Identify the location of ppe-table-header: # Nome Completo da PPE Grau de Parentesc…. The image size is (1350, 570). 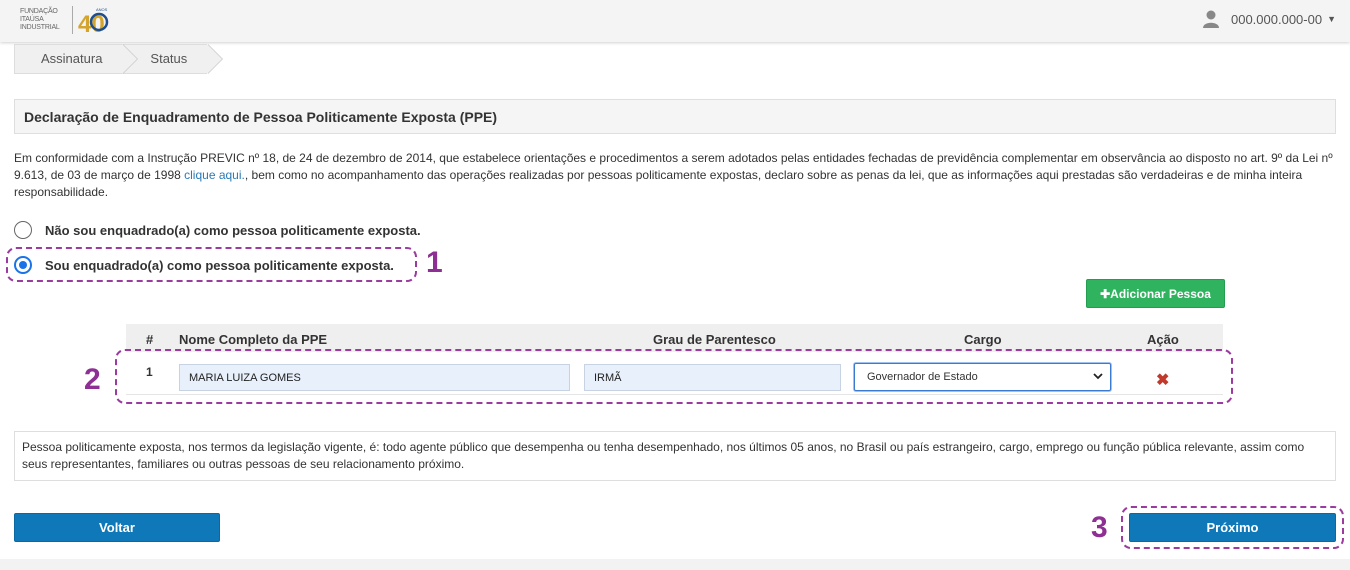
(674, 338).